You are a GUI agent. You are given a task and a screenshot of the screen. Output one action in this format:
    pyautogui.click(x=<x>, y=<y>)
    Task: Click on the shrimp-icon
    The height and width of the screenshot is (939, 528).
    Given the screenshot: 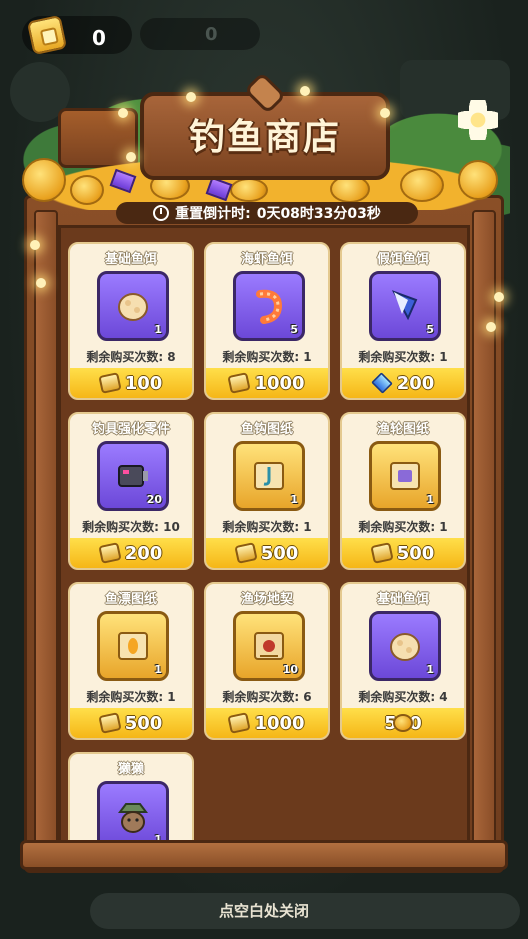 What is the action you would take?
    pyautogui.click(x=269, y=306)
    